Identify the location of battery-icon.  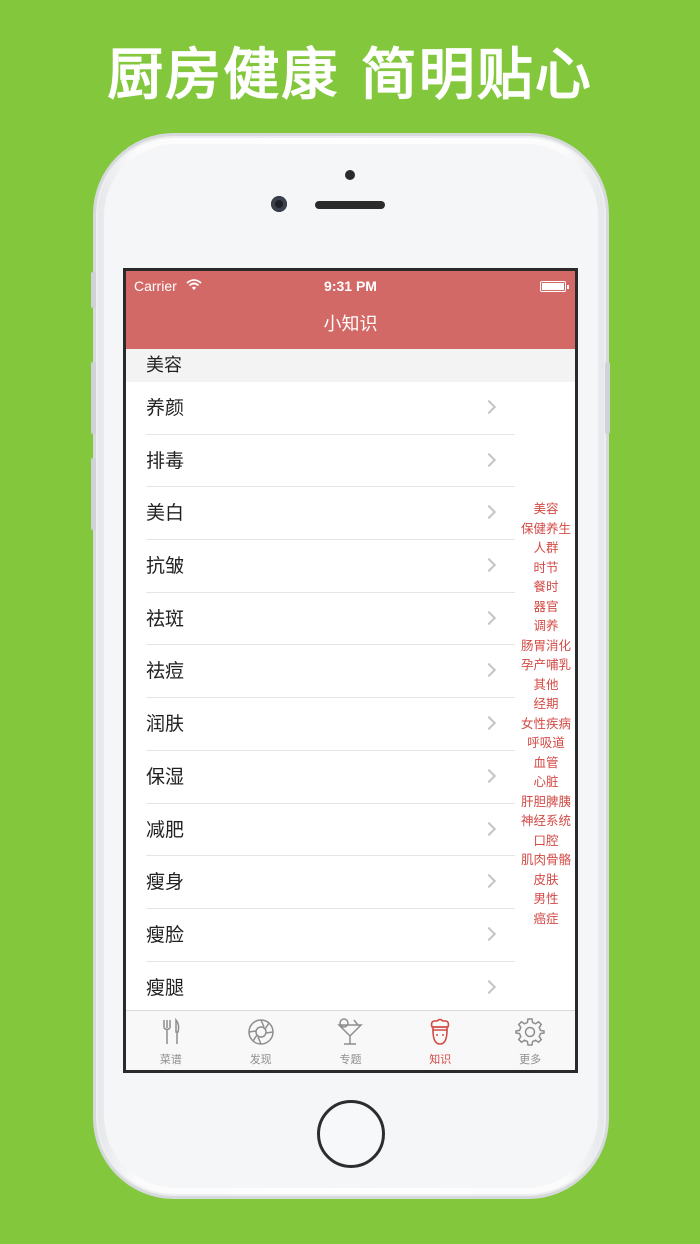
(554, 286).